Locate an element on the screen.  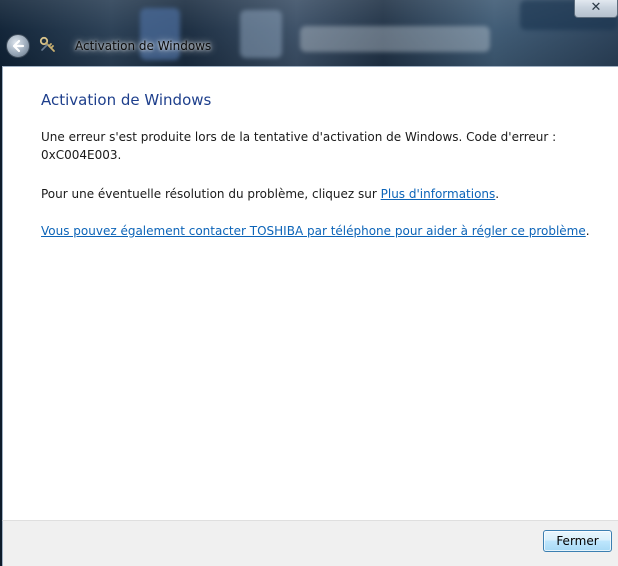
error-code: 0xC004E003. is located at coordinates (81, 155).